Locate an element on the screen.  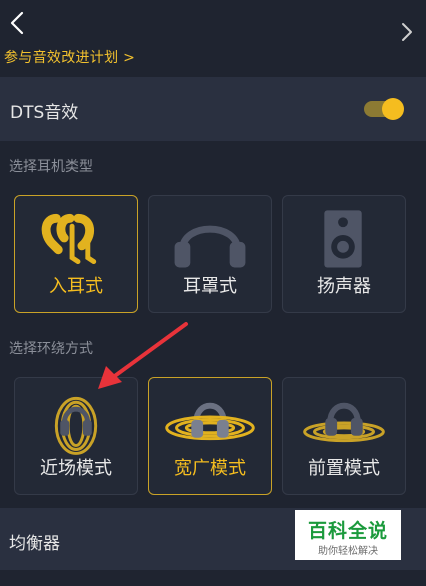
option-front: 前置模式 is located at coordinates (344, 436).